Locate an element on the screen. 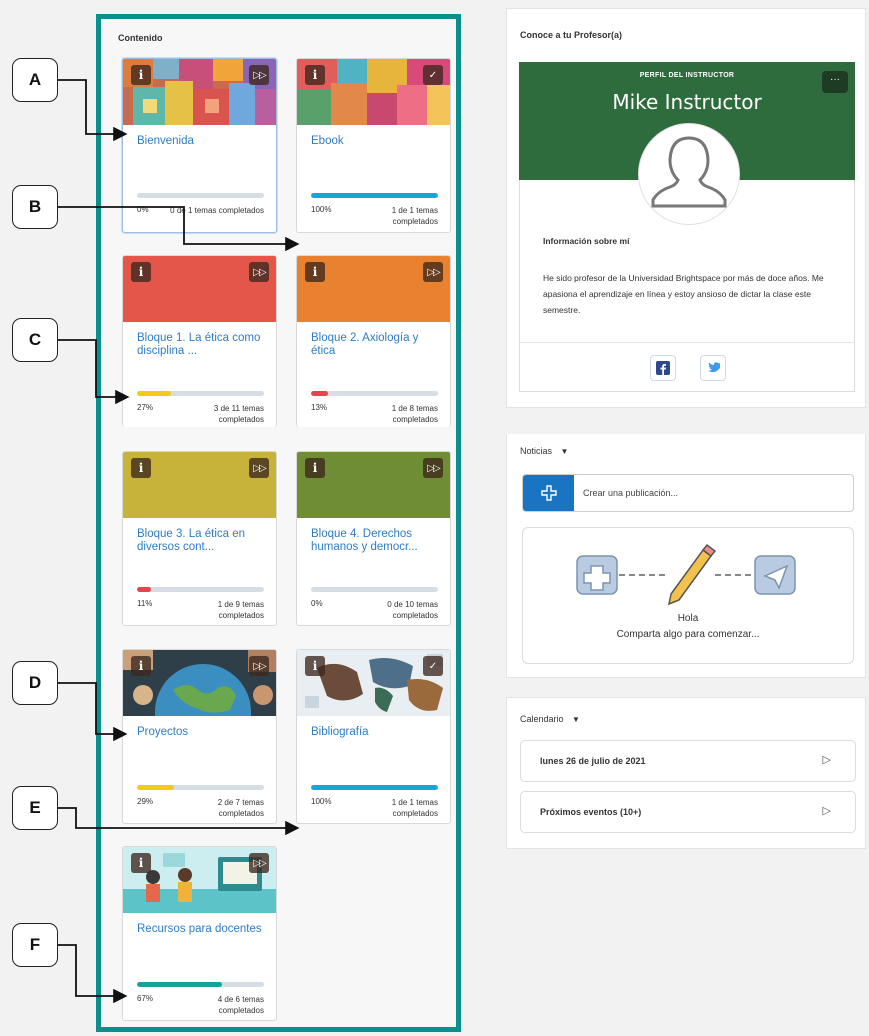 The image size is (869, 1036). arrow-b is located at coordinates (179, 229).